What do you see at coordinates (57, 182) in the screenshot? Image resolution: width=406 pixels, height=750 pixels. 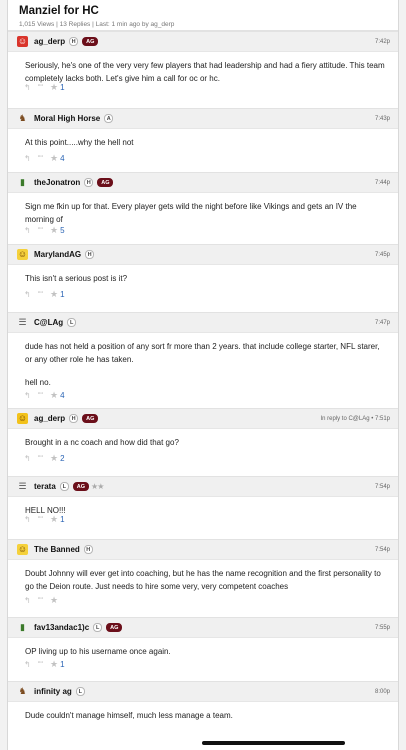 I see `username: theJonatron` at bounding box center [57, 182].